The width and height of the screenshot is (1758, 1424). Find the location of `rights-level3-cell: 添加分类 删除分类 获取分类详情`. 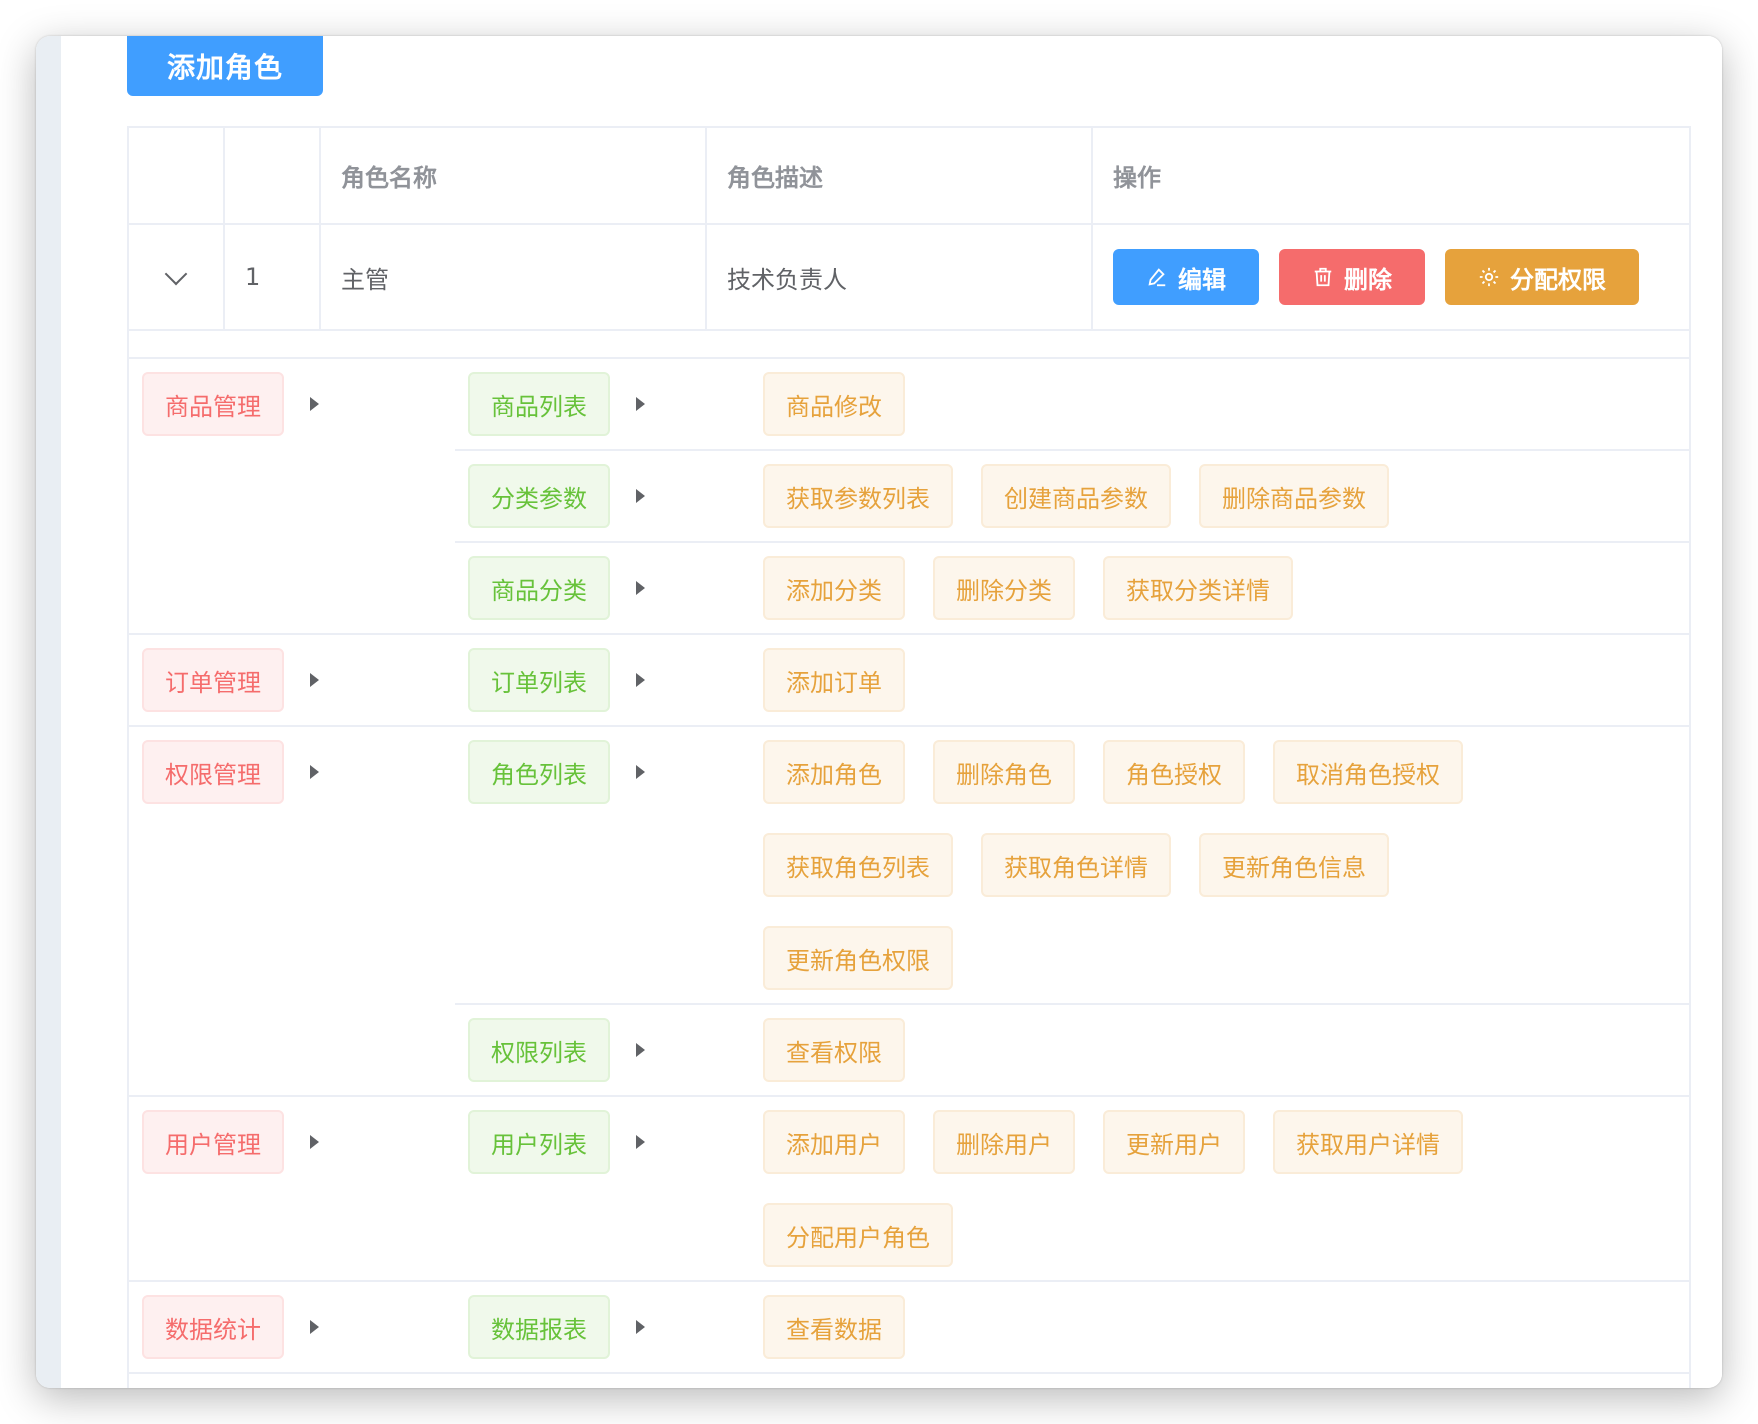

rights-level3-cell: 添加分类 删除分类 获取分类详情 is located at coordinates (1226, 588).